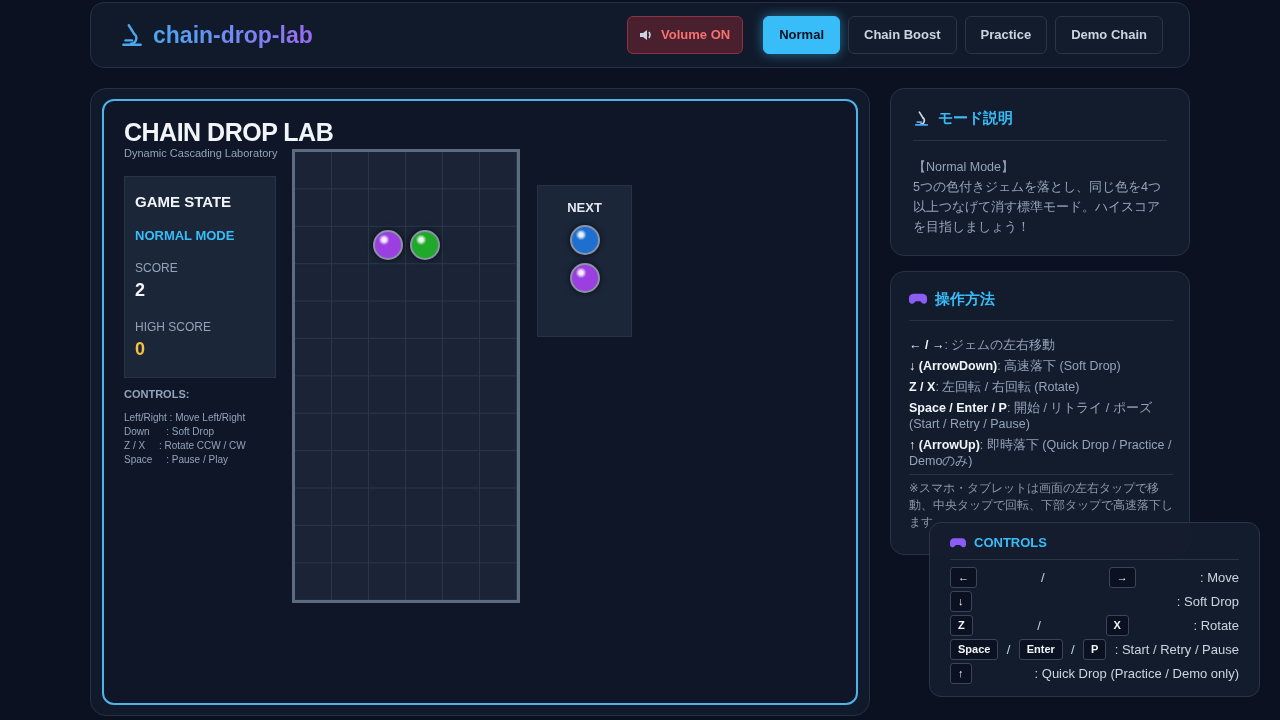  What do you see at coordinates (1037, 207) in the screenshot?
I see `mode-description: 5つの色付きジェムを落とし、同じ色を4つ以上つなげて消す標準モード。ハイスコアを目指しましょう！` at bounding box center [1037, 207].